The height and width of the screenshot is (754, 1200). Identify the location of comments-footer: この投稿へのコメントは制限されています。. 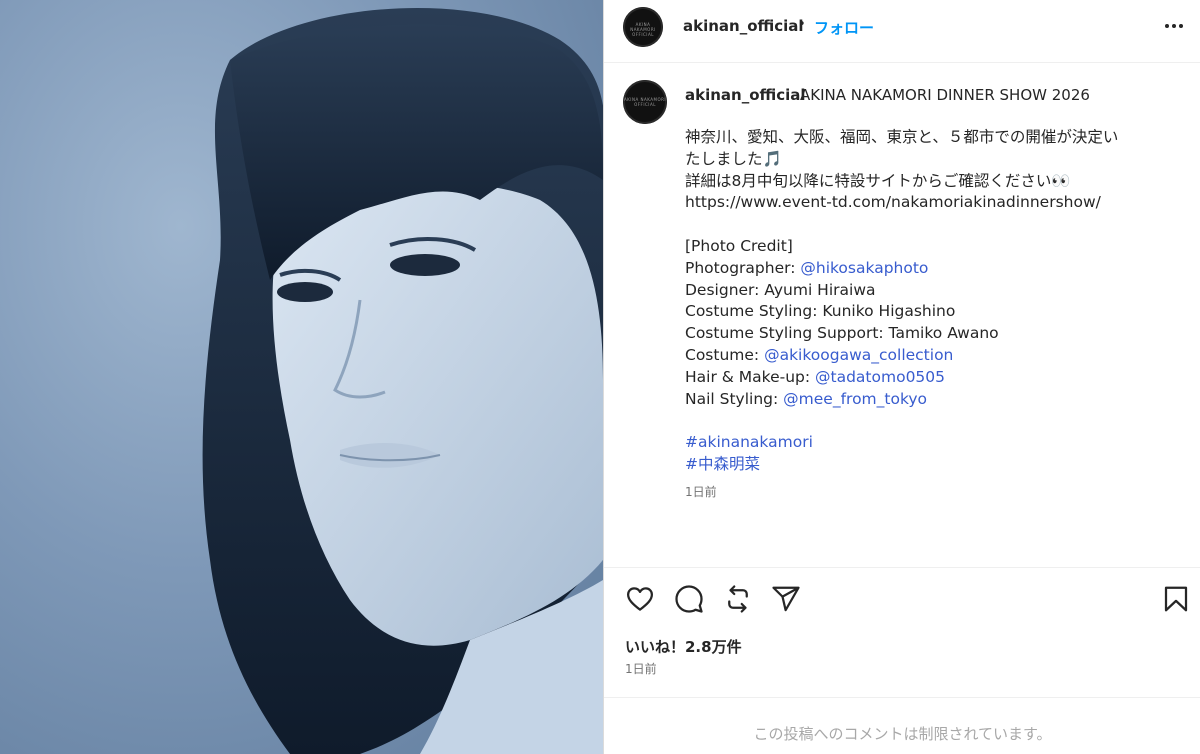
(902, 725).